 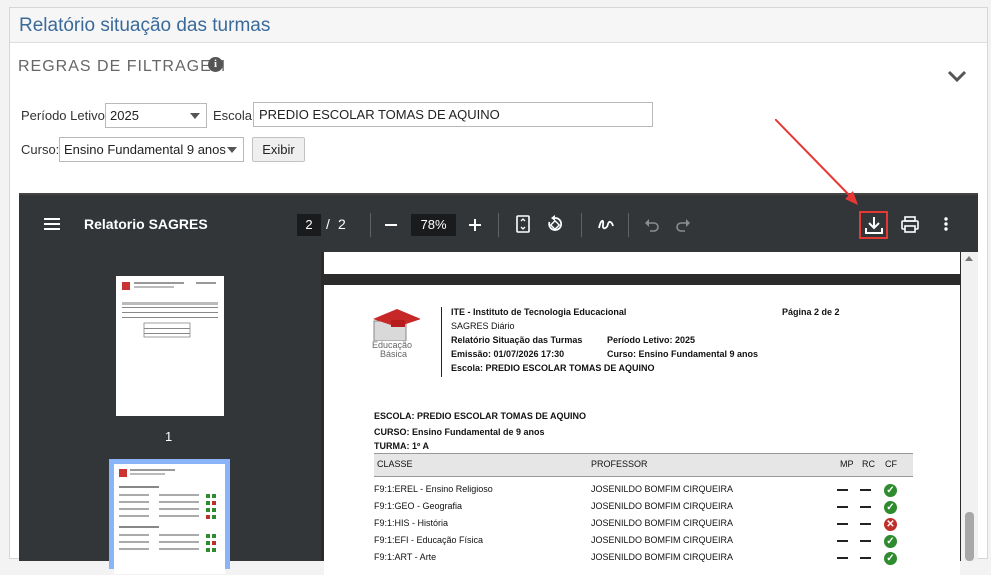 I want to click on document-title: Relatorio SAGRES, so click(x=146, y=224).